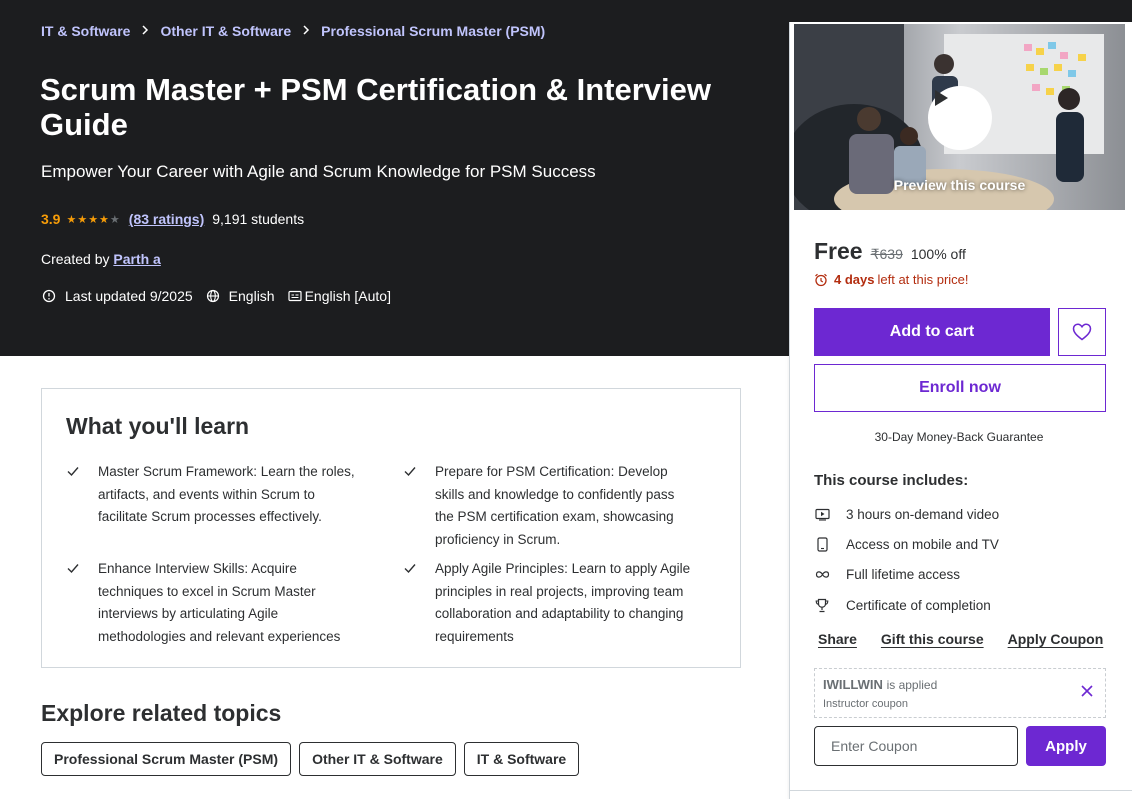  What do you see at coordinates (339, 296) in the screenshot?
I see `captions: English [Auto]` at bounding box center [339, 296].